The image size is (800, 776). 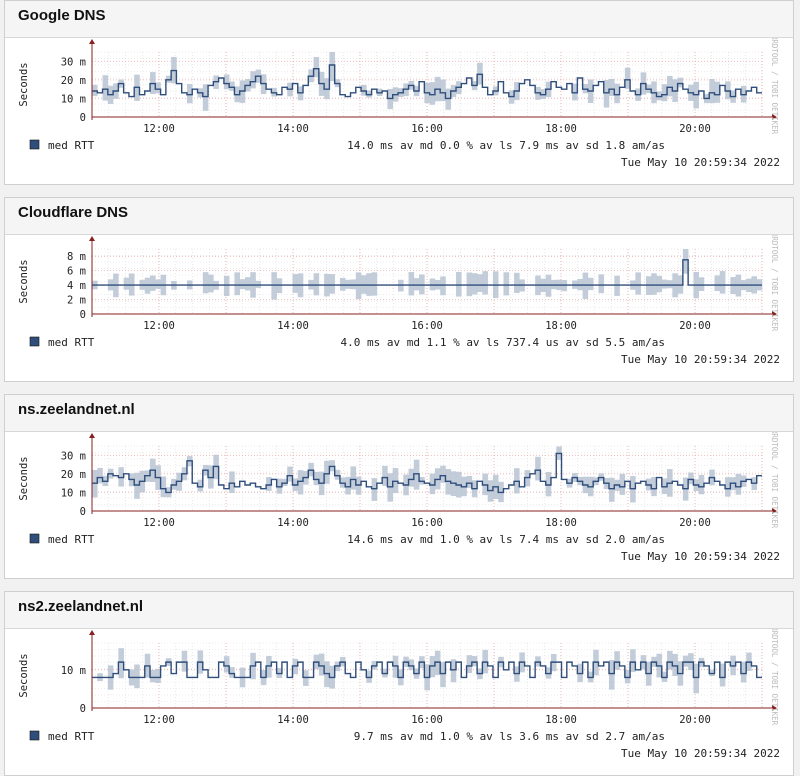 I want to click on y-tick-label: 8 m, so click(x=76, y=257).